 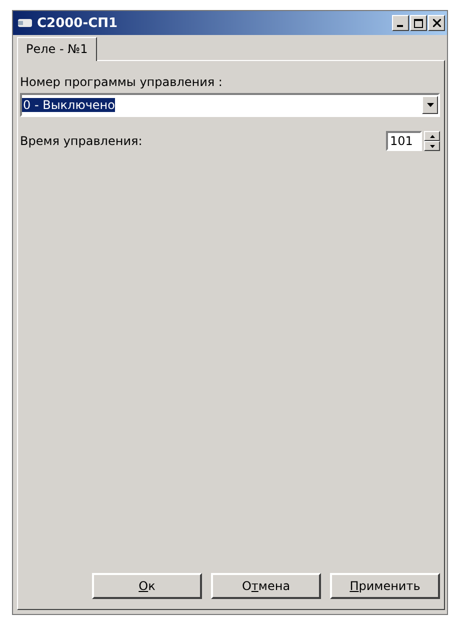 What do you see at coordinates (81, 141) in the screenshot?
I see `field-label: Время управления:` at bounding box center [81, 141].